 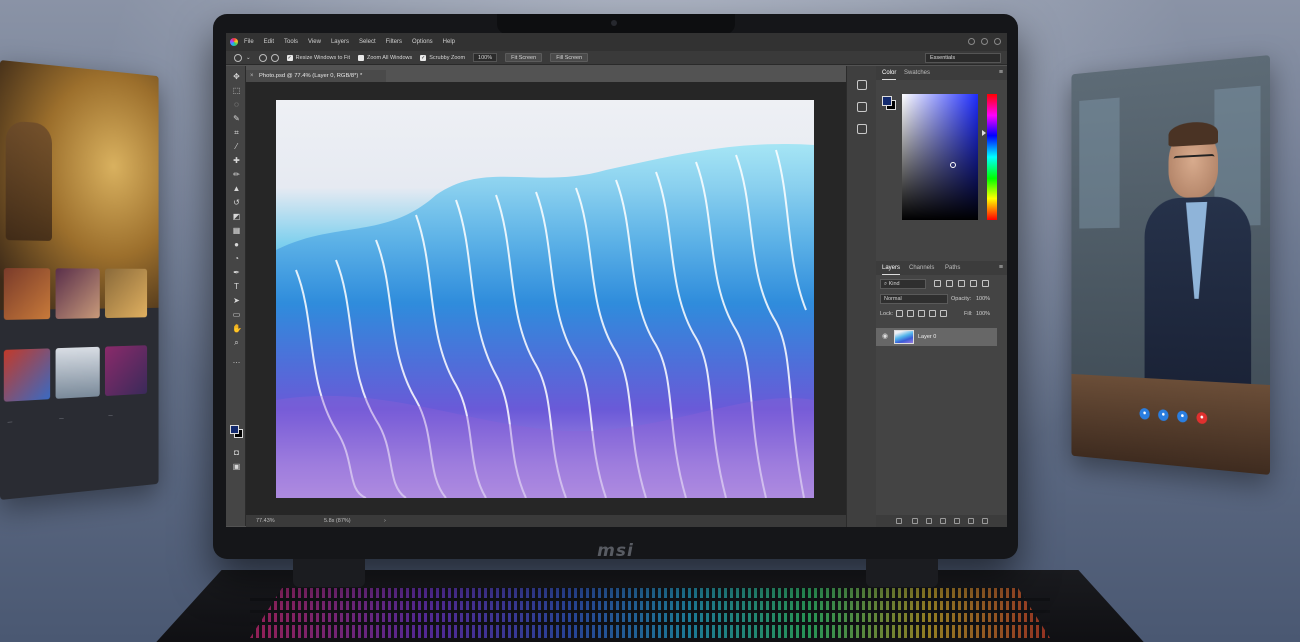 I want to click on scrubby-zoom-checkbox: ✓, so click(x=423, y=57).